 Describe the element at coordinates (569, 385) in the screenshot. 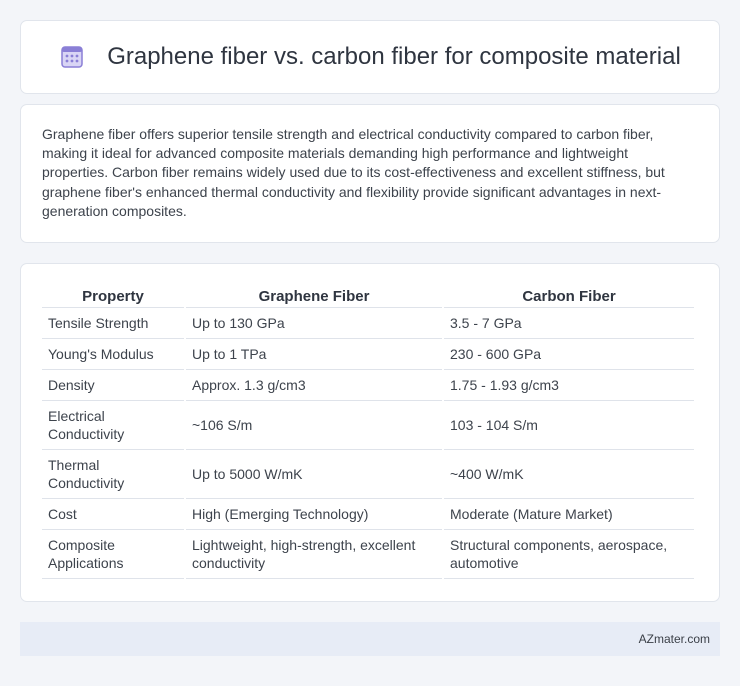

I see `table-cell-carbon: 1.75 - 1.93 g/cm3` at that location.